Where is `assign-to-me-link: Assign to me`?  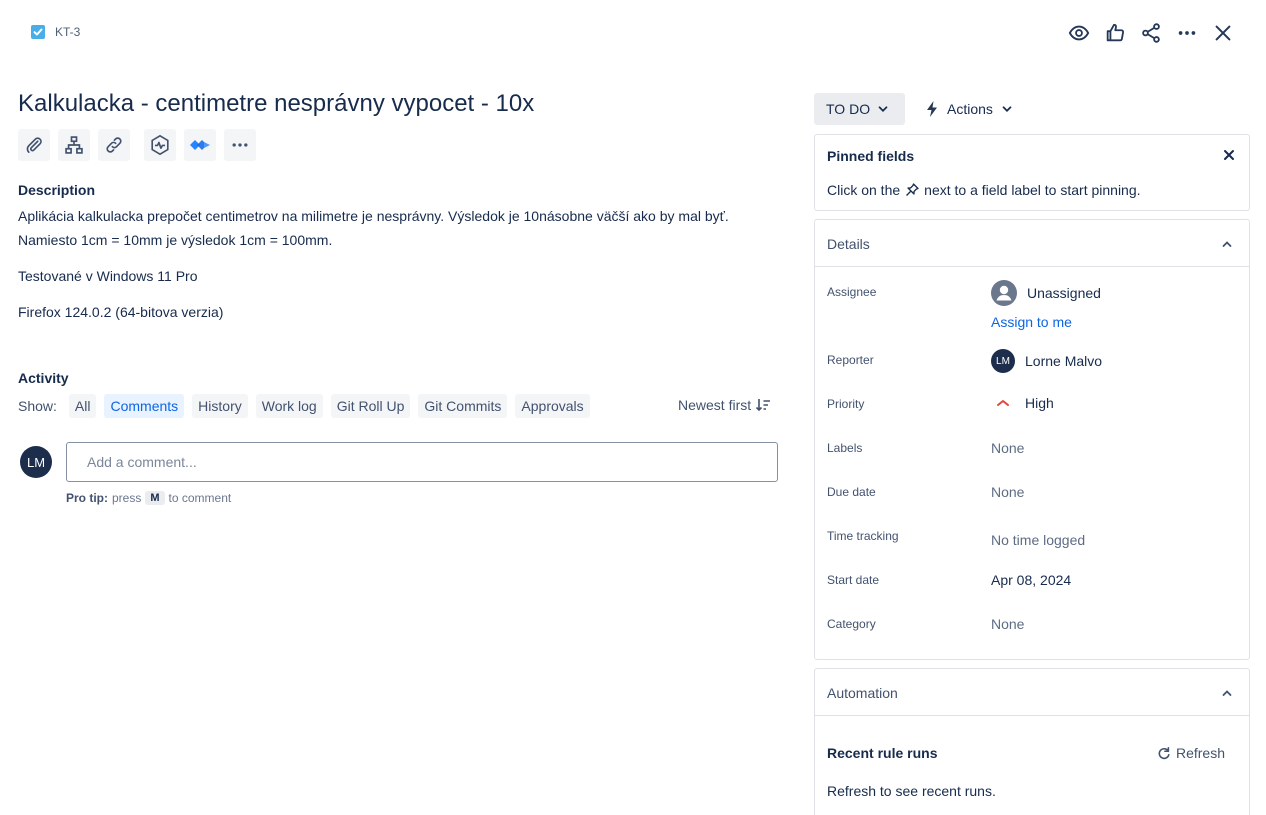 assign-to-me-link: Assign to me is located at coordinates (1031, 322).